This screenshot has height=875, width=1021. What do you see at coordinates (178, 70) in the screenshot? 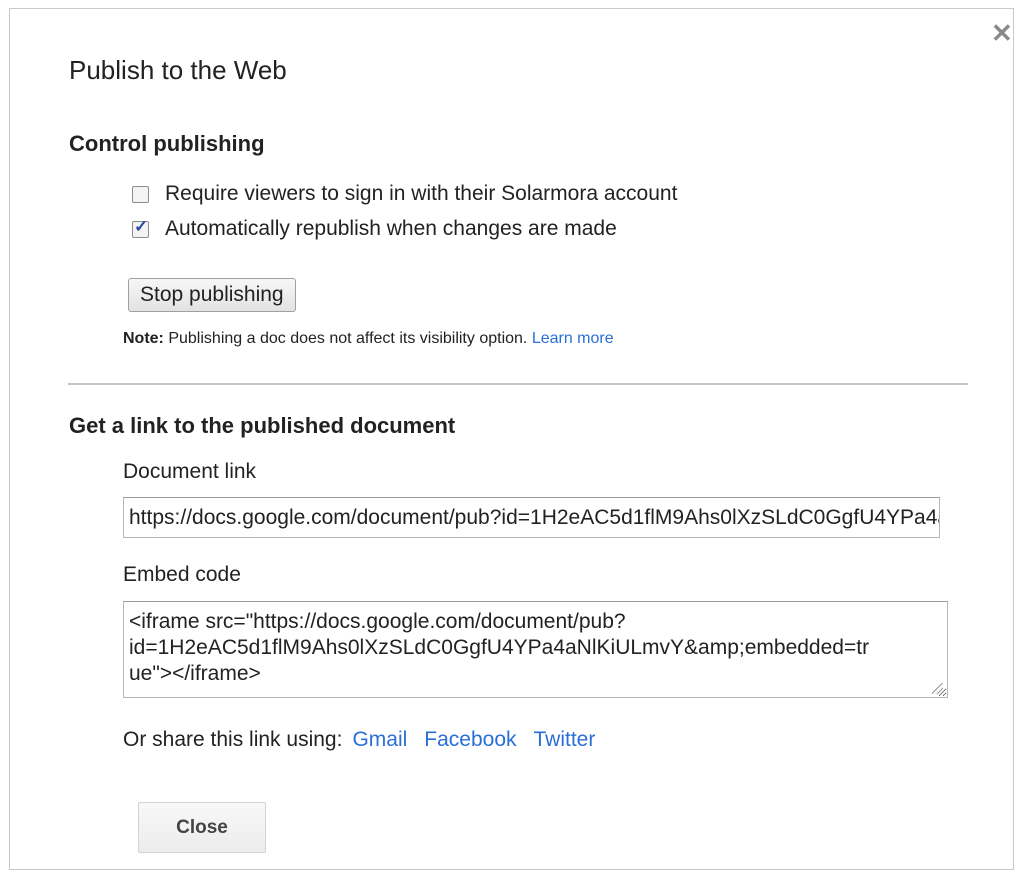
I see `dialog-title: Publish to the Web` at bounding box center [178, 70].